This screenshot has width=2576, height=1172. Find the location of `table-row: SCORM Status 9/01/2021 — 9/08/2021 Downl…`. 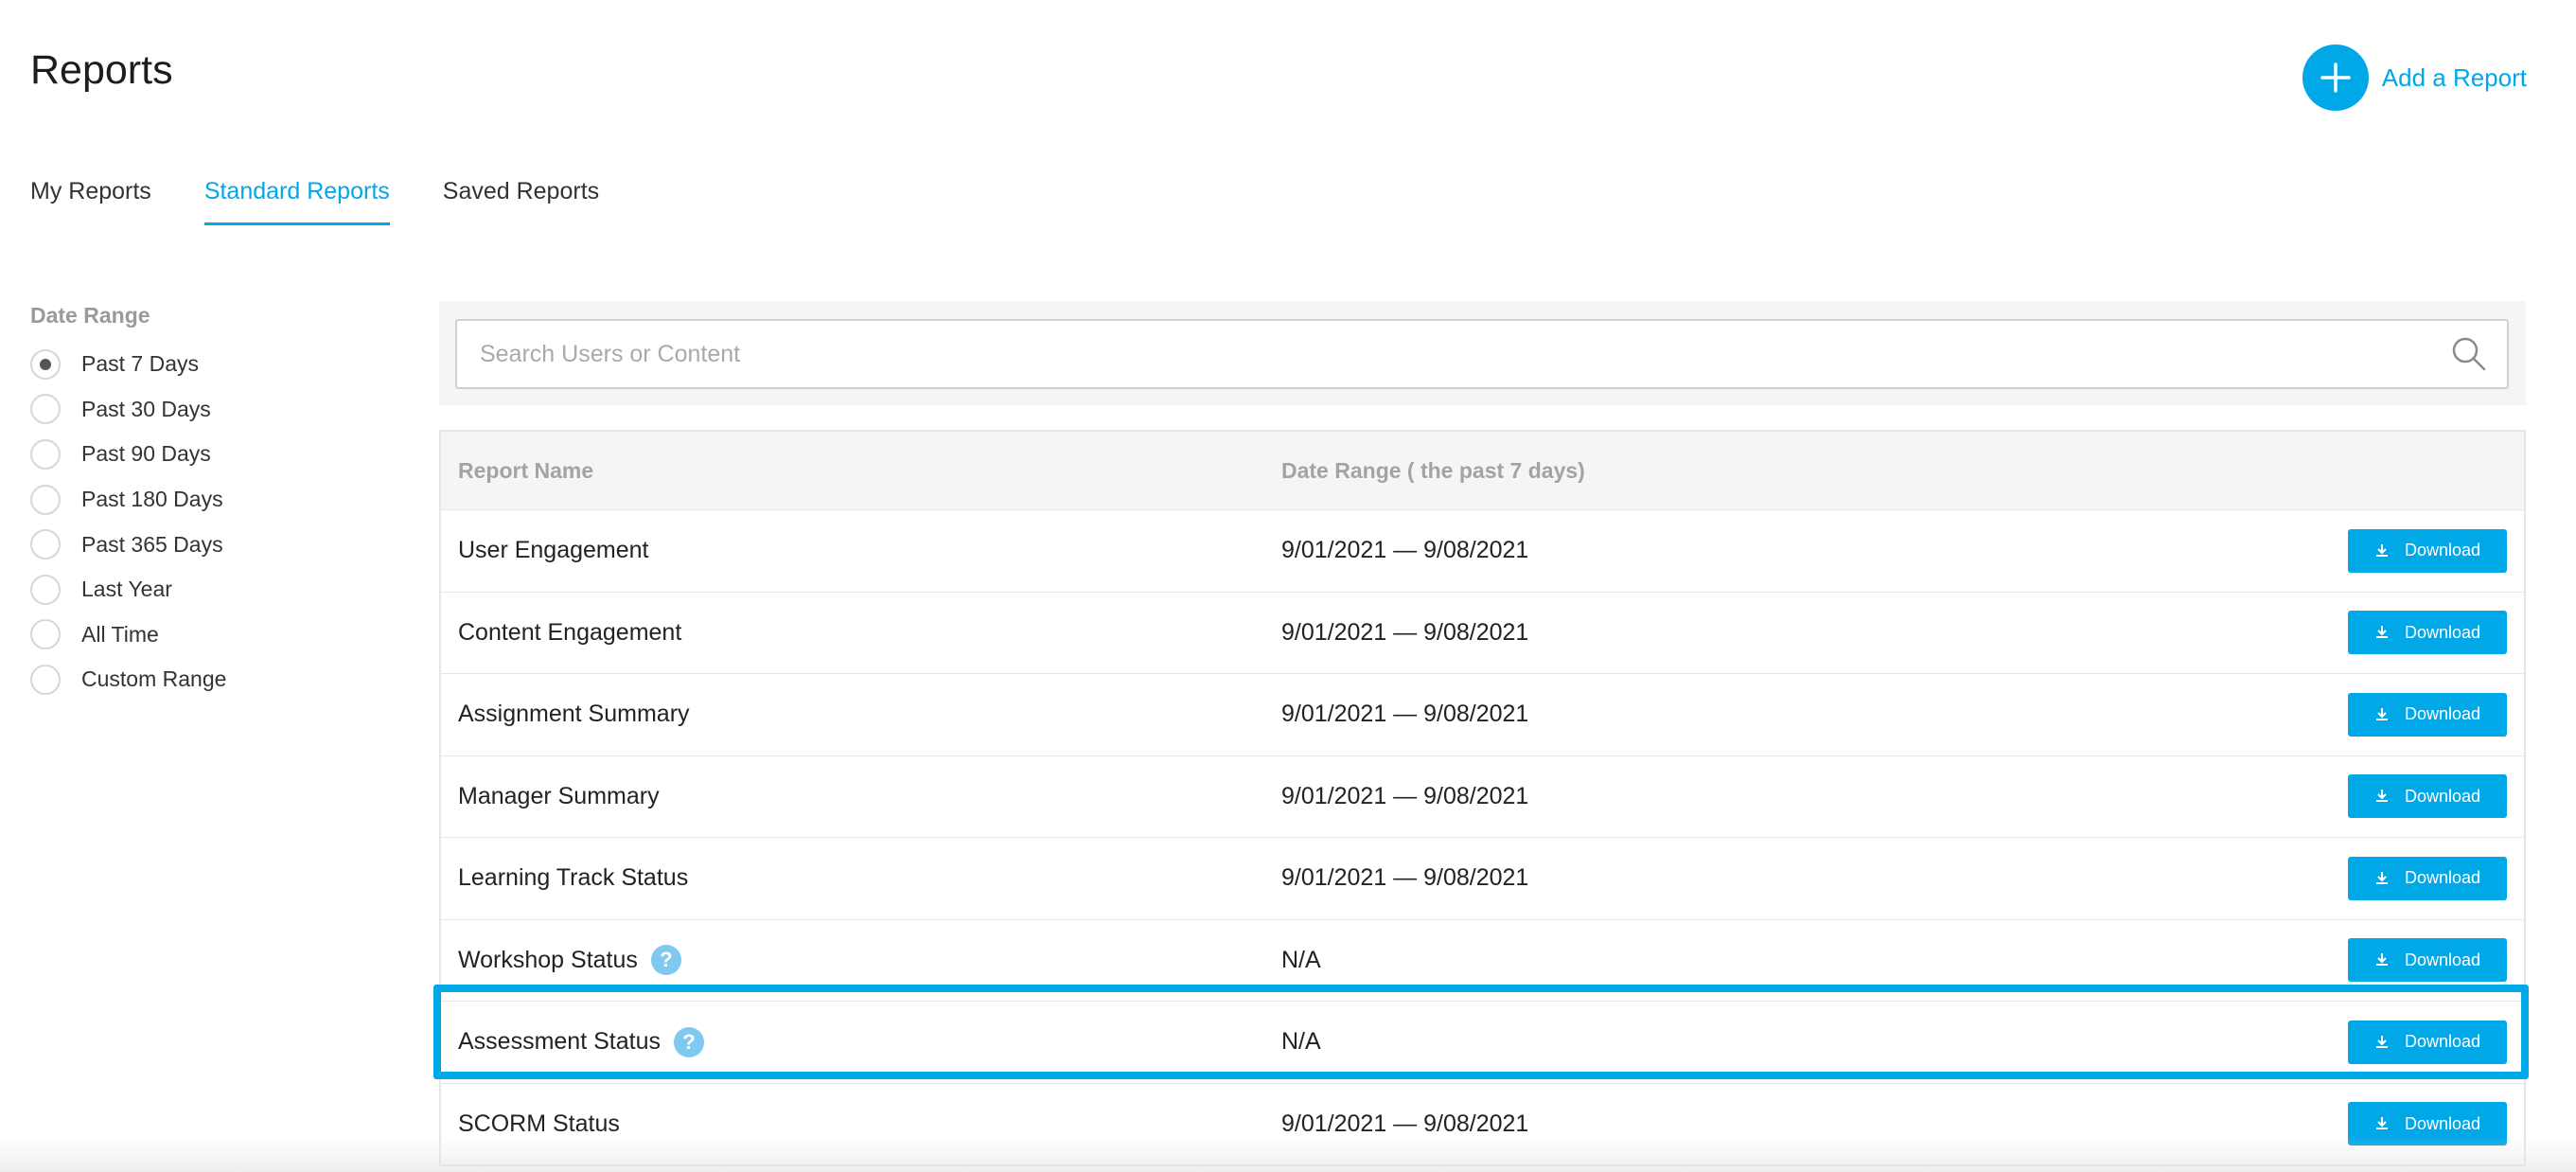

table-row: SCORM Status 9/01/2021 — 9/08/2021 Downl… is located at coordinates (1482, 1123).